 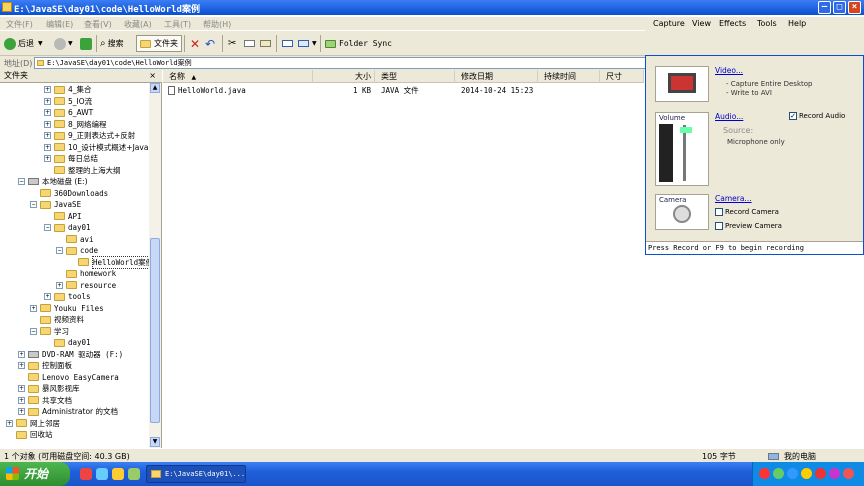 What do you see at coordinates (67, 296) in the screenshot?
I see `folder-tree-item: + tools` at bounding box center [67, 296].